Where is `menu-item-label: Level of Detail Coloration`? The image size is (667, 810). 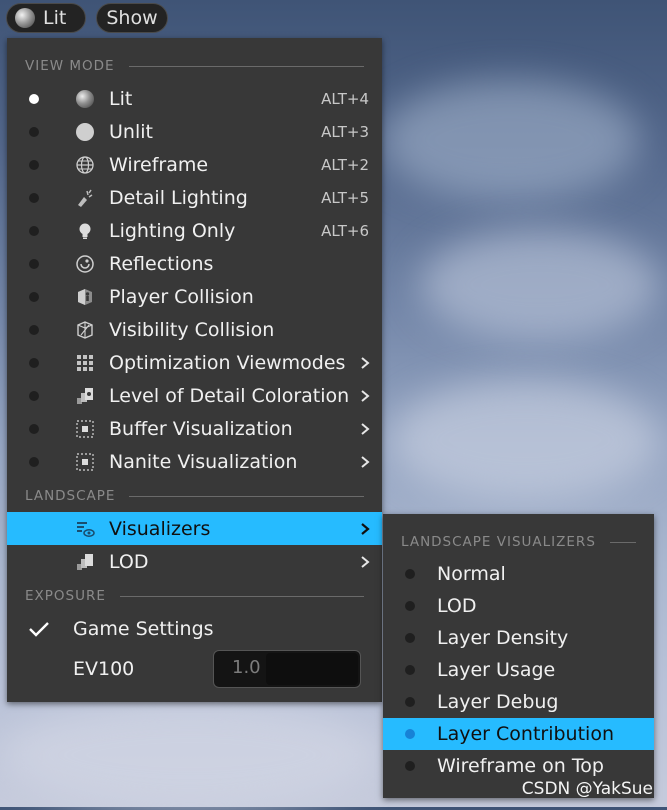 menu-item-label: Level of Detail Coloration is located at coordinates (229, 395).